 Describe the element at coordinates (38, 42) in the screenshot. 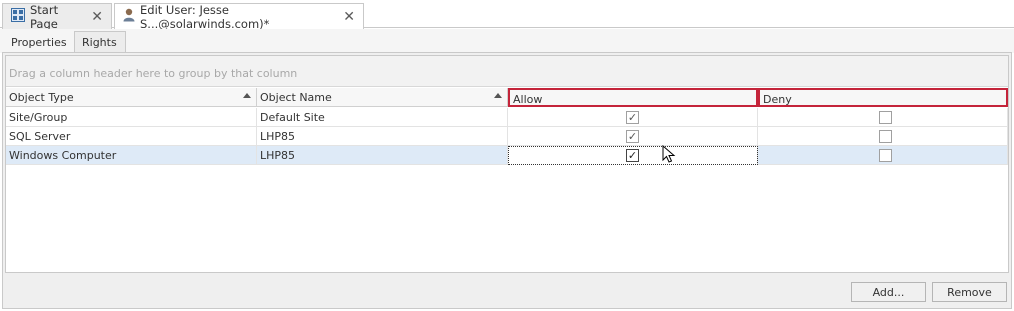

I see `tab-properties: Properties` at that location.